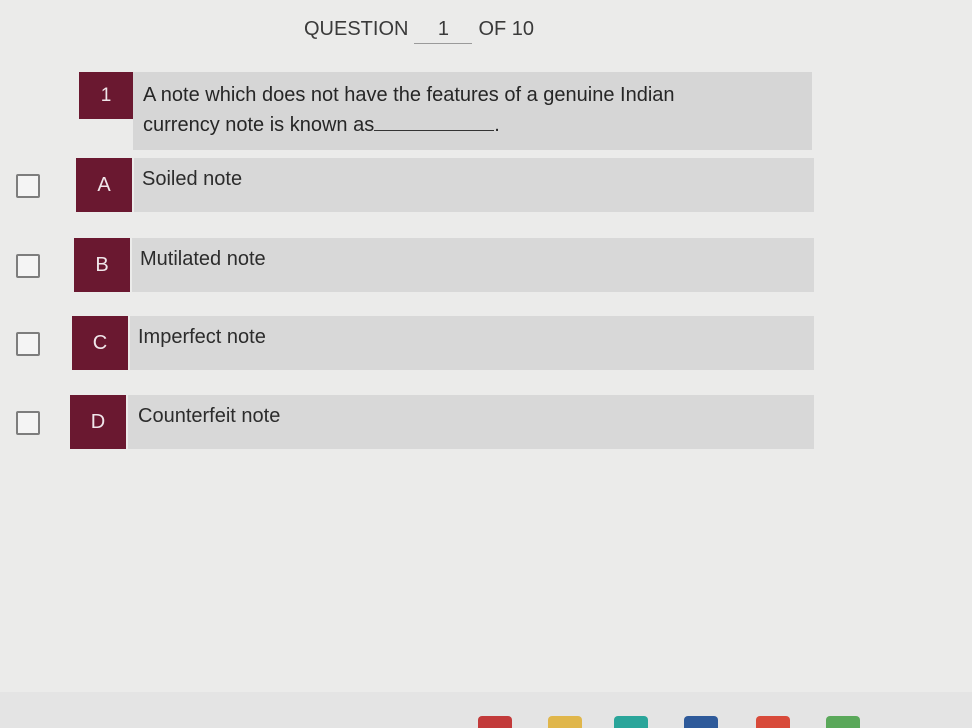 Image resolution: width=972 pixels, height=728 pixels. Describe the element at coordinates (28, 266) in the screenshot. I see `option-b-checkbox` at that location.